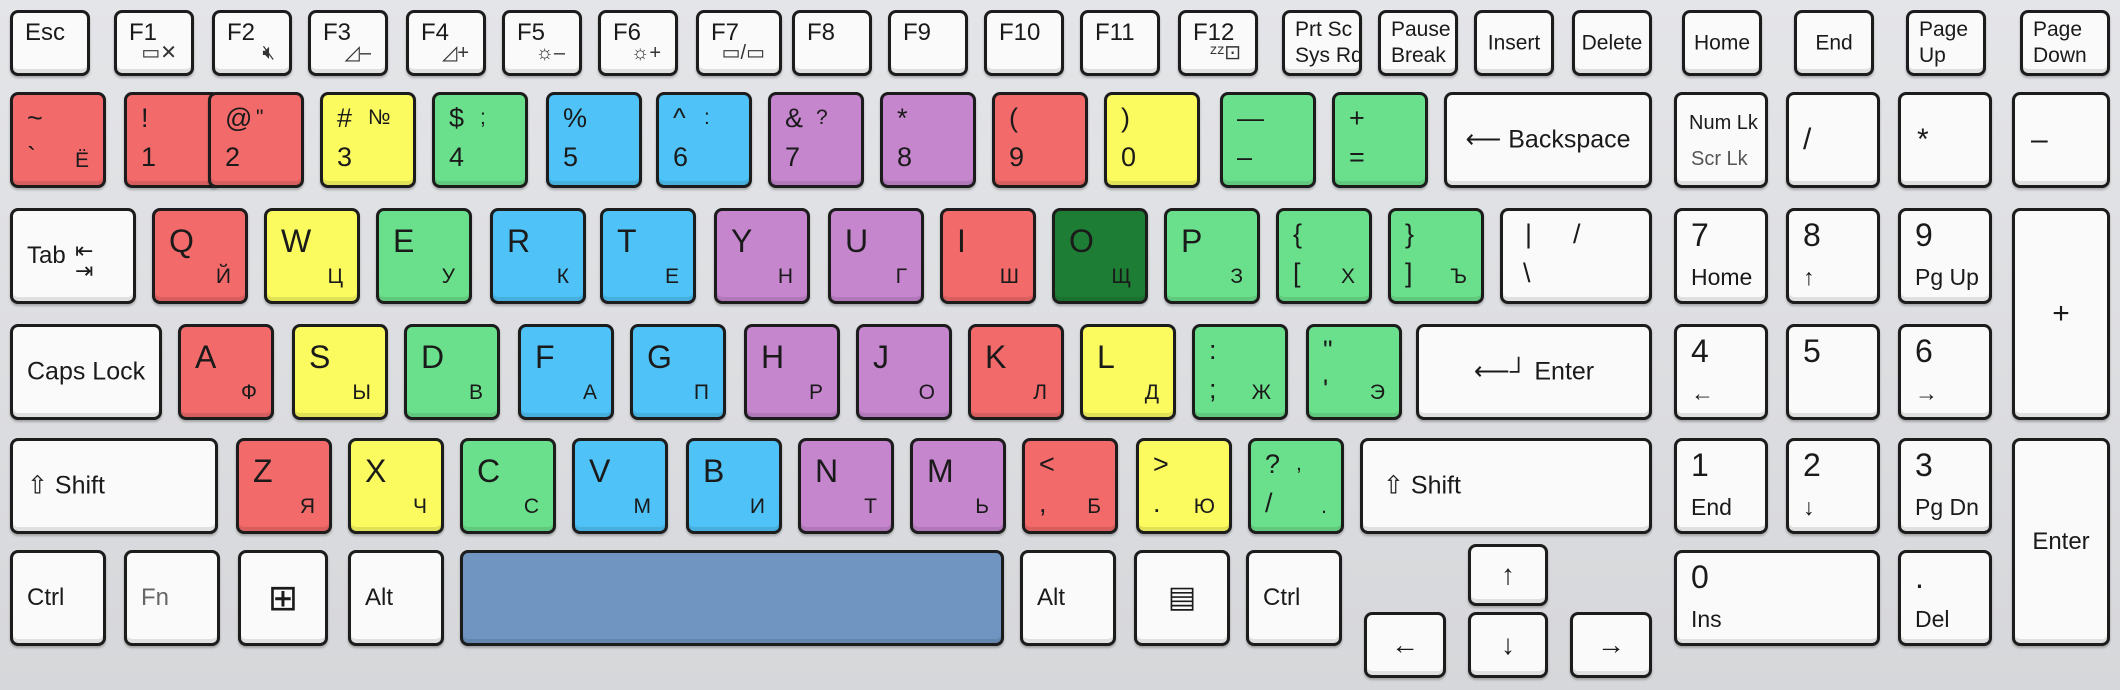  I want to click on letter-key: JО, so click(904, 372).